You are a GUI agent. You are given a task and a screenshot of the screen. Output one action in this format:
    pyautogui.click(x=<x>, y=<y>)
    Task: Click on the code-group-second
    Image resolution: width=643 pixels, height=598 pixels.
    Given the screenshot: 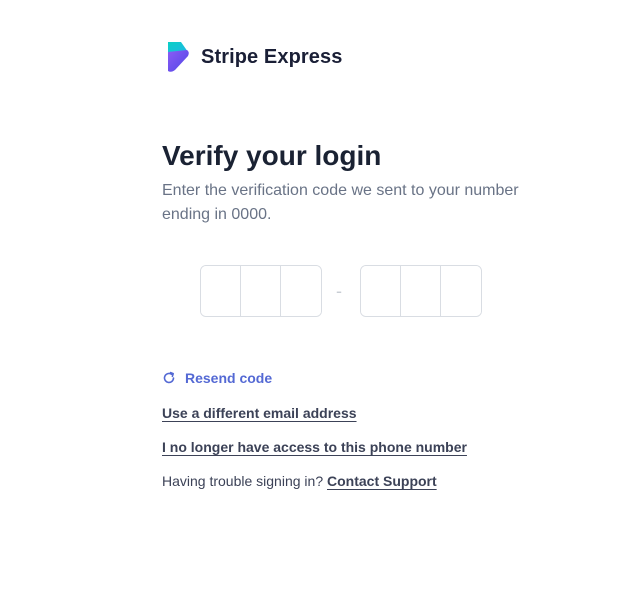 What is the action you would take?
    pyautogui.click(x=421, y=291)
    